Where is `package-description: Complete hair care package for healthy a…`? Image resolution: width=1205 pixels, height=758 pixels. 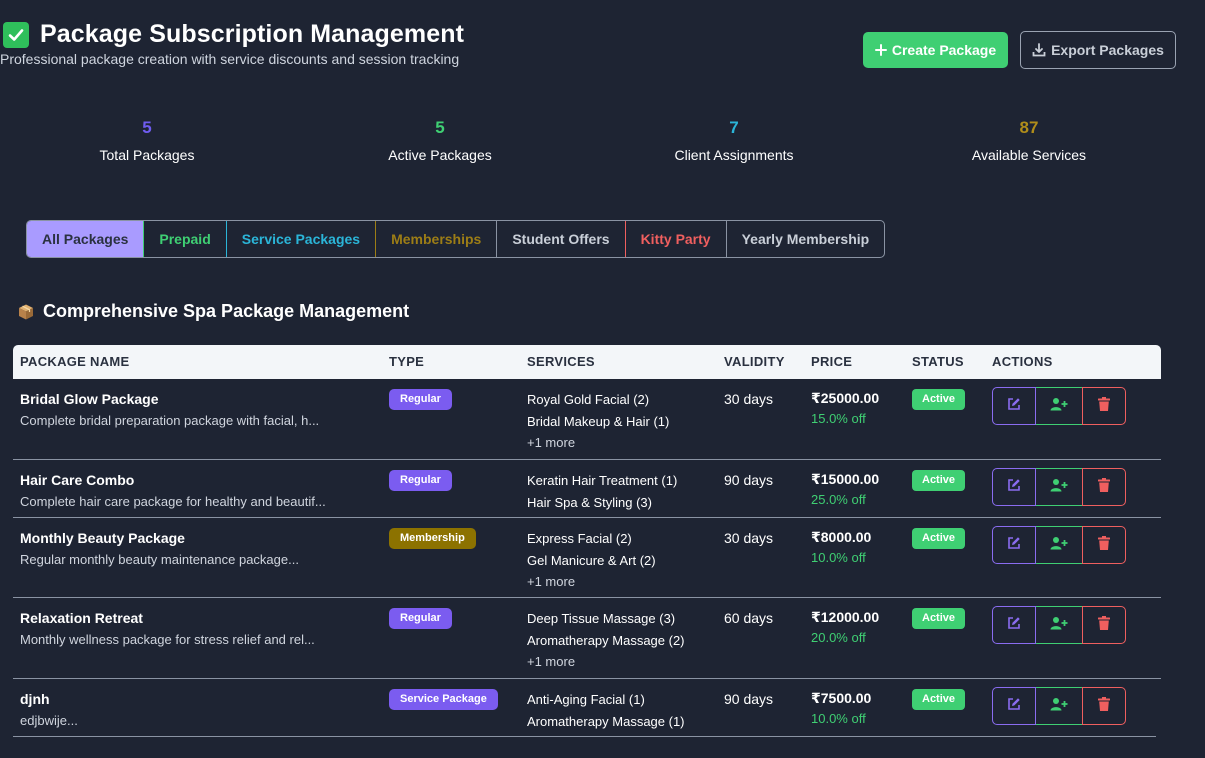 package-description: Complete hair care package for healthy a… is located at coordinates (173, 501).